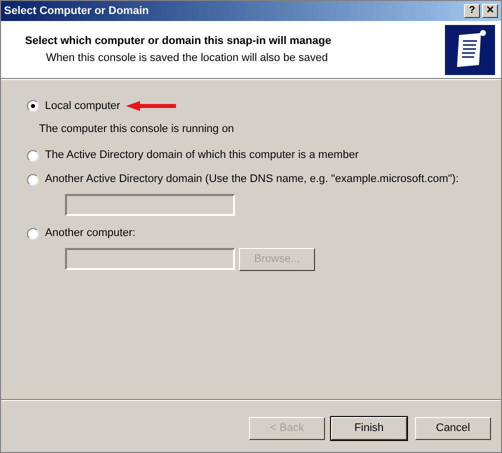  Describe the element at coordinates (178, 41) in the screenshot. I see `header-title: Select which computer or domain this snap-in will manage` at that location.